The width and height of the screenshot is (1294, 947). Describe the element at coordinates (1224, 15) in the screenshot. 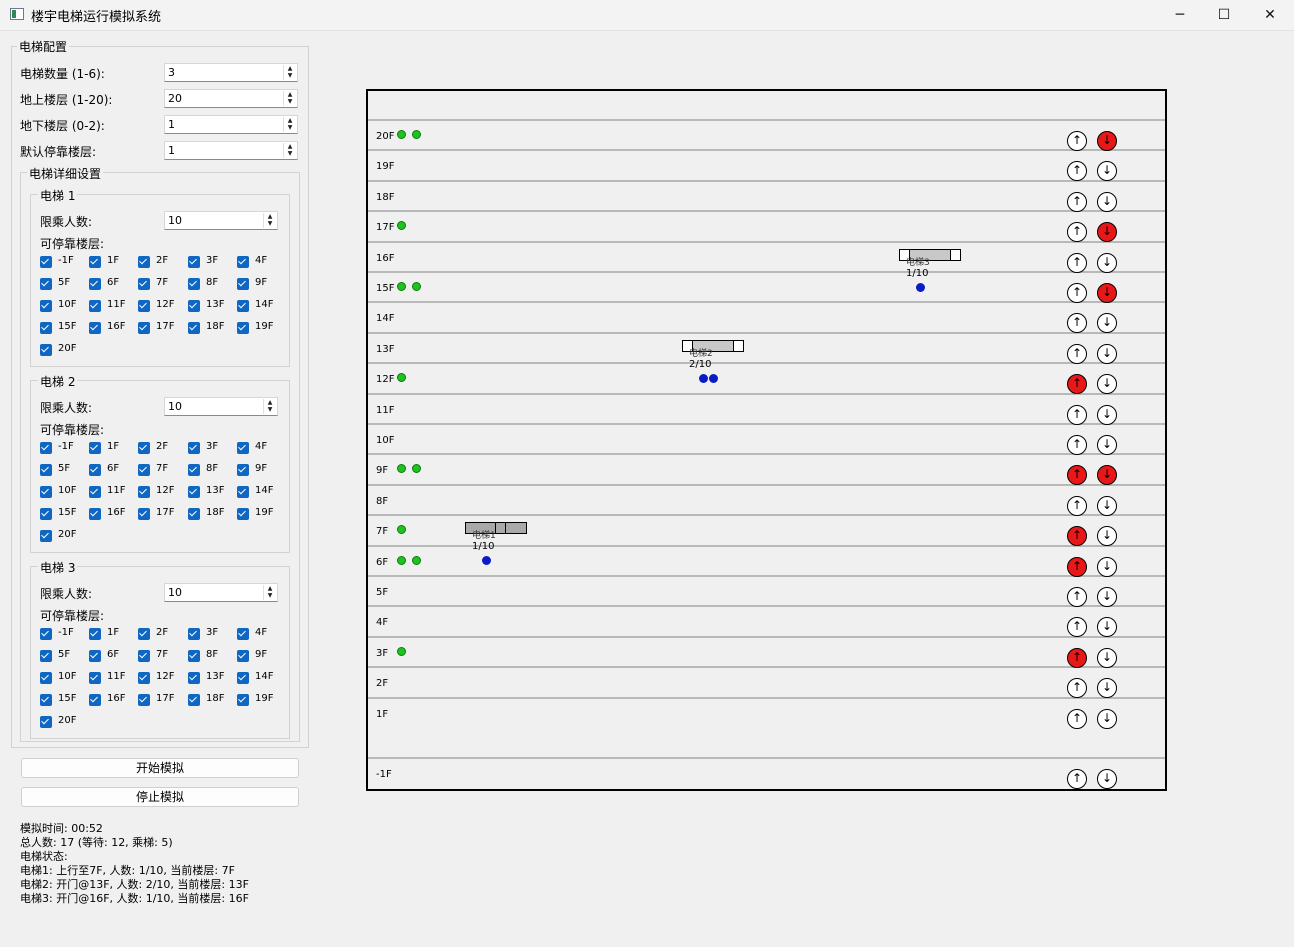

I see `maximize-button: ☐` at that location.